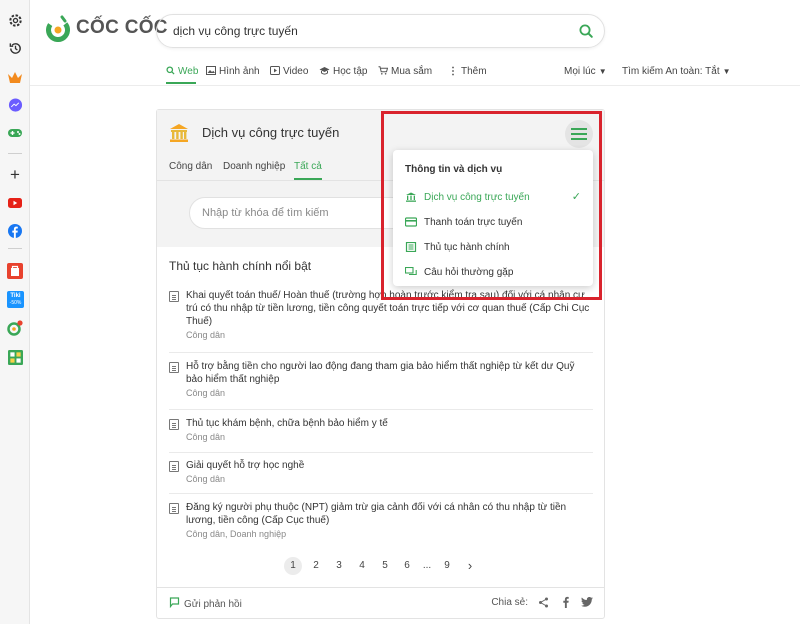 The width and height of the screenshot is (800, 624). I want to click on tab-label: Web, so click(188, 71).